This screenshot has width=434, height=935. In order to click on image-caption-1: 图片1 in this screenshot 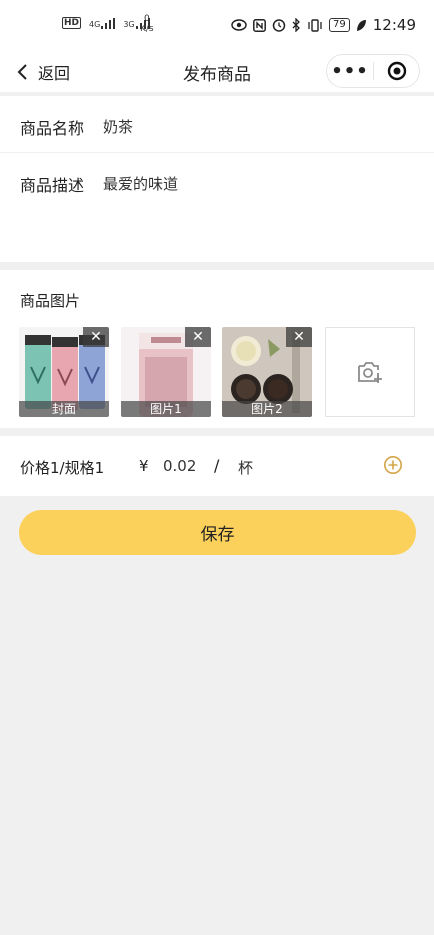, I will do `click(166, 409)`.